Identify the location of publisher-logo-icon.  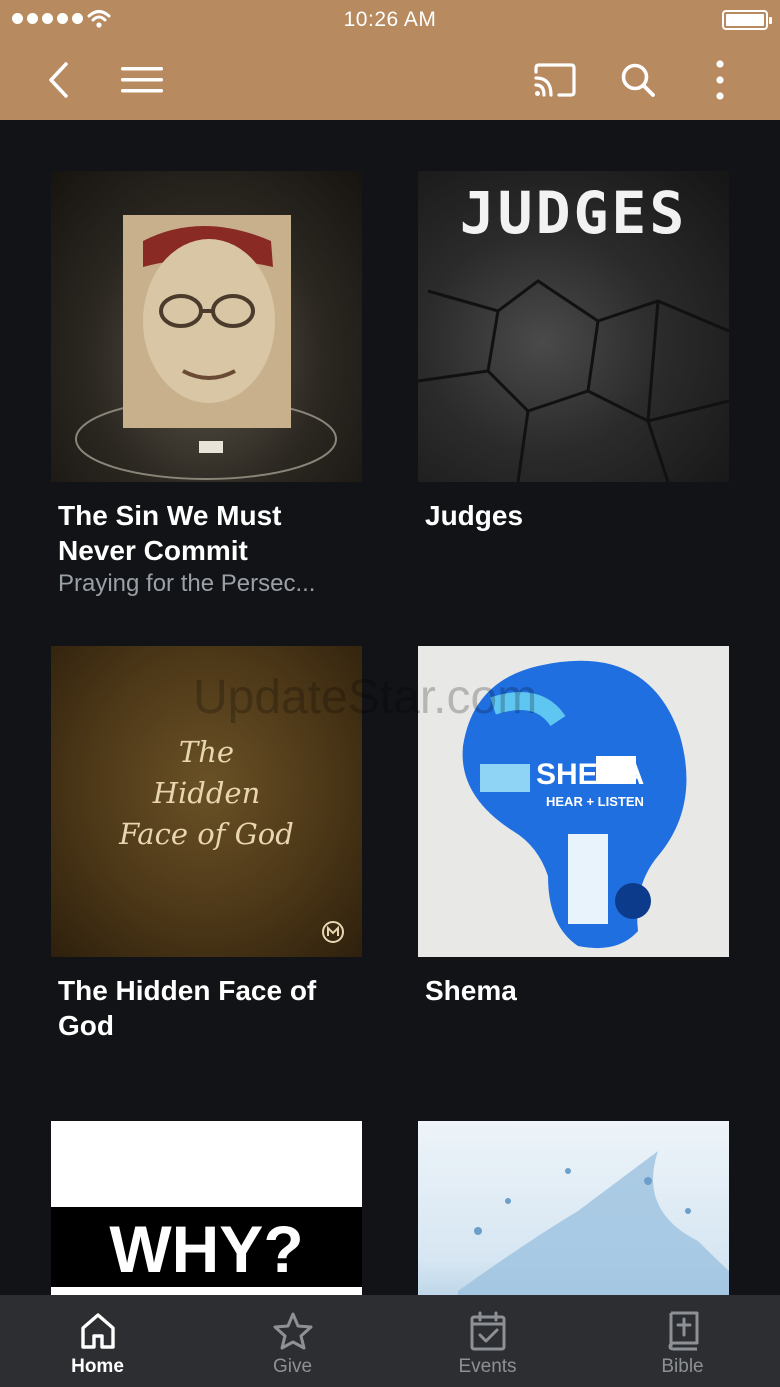
(333, 932).